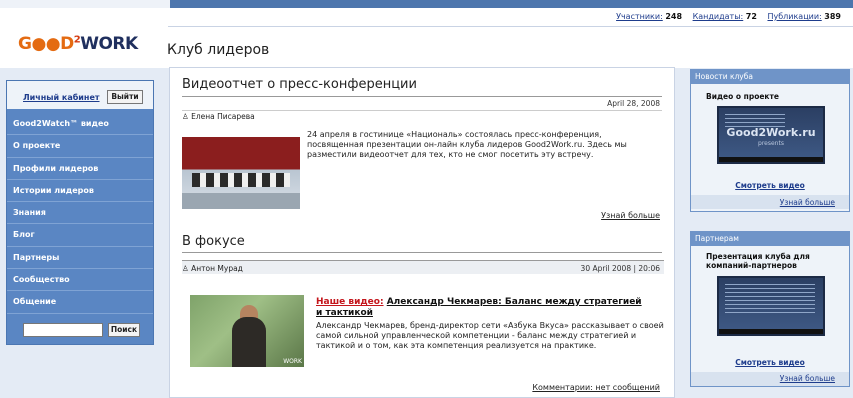 Image resolution: width=853 pixels, height=398 pixels. I want to click on stats-members-link: Участники:, so click(639, 16).